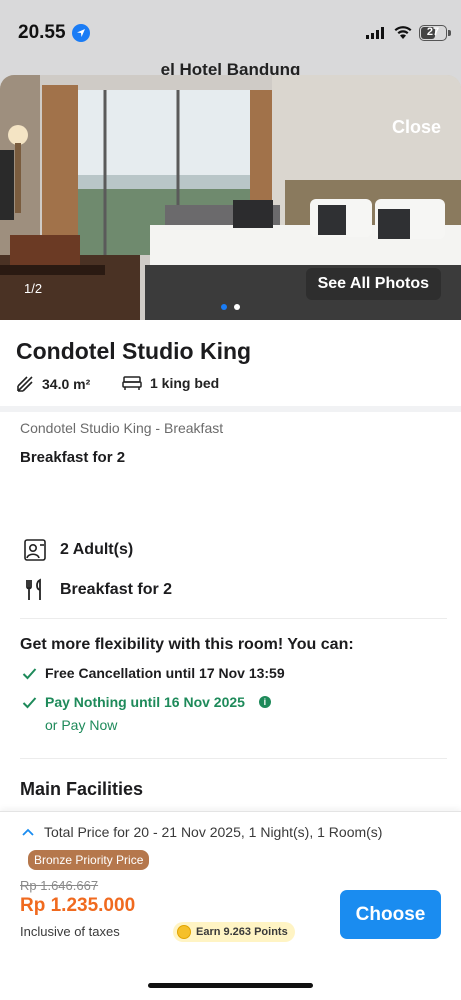  I want to click on choose-button: Choose, so click(390, 914).